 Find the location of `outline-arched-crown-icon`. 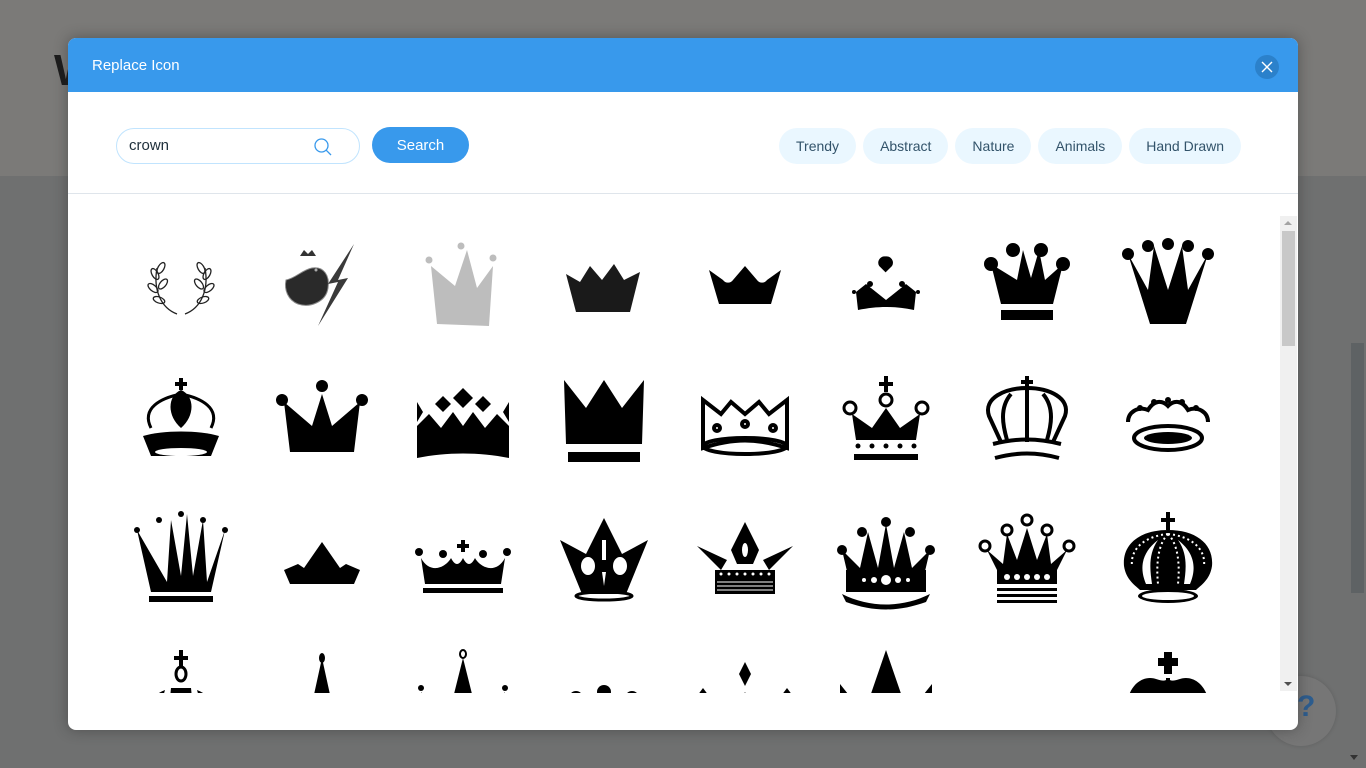

outline-arched-crown-icon is located at coordinates (1026, 418).